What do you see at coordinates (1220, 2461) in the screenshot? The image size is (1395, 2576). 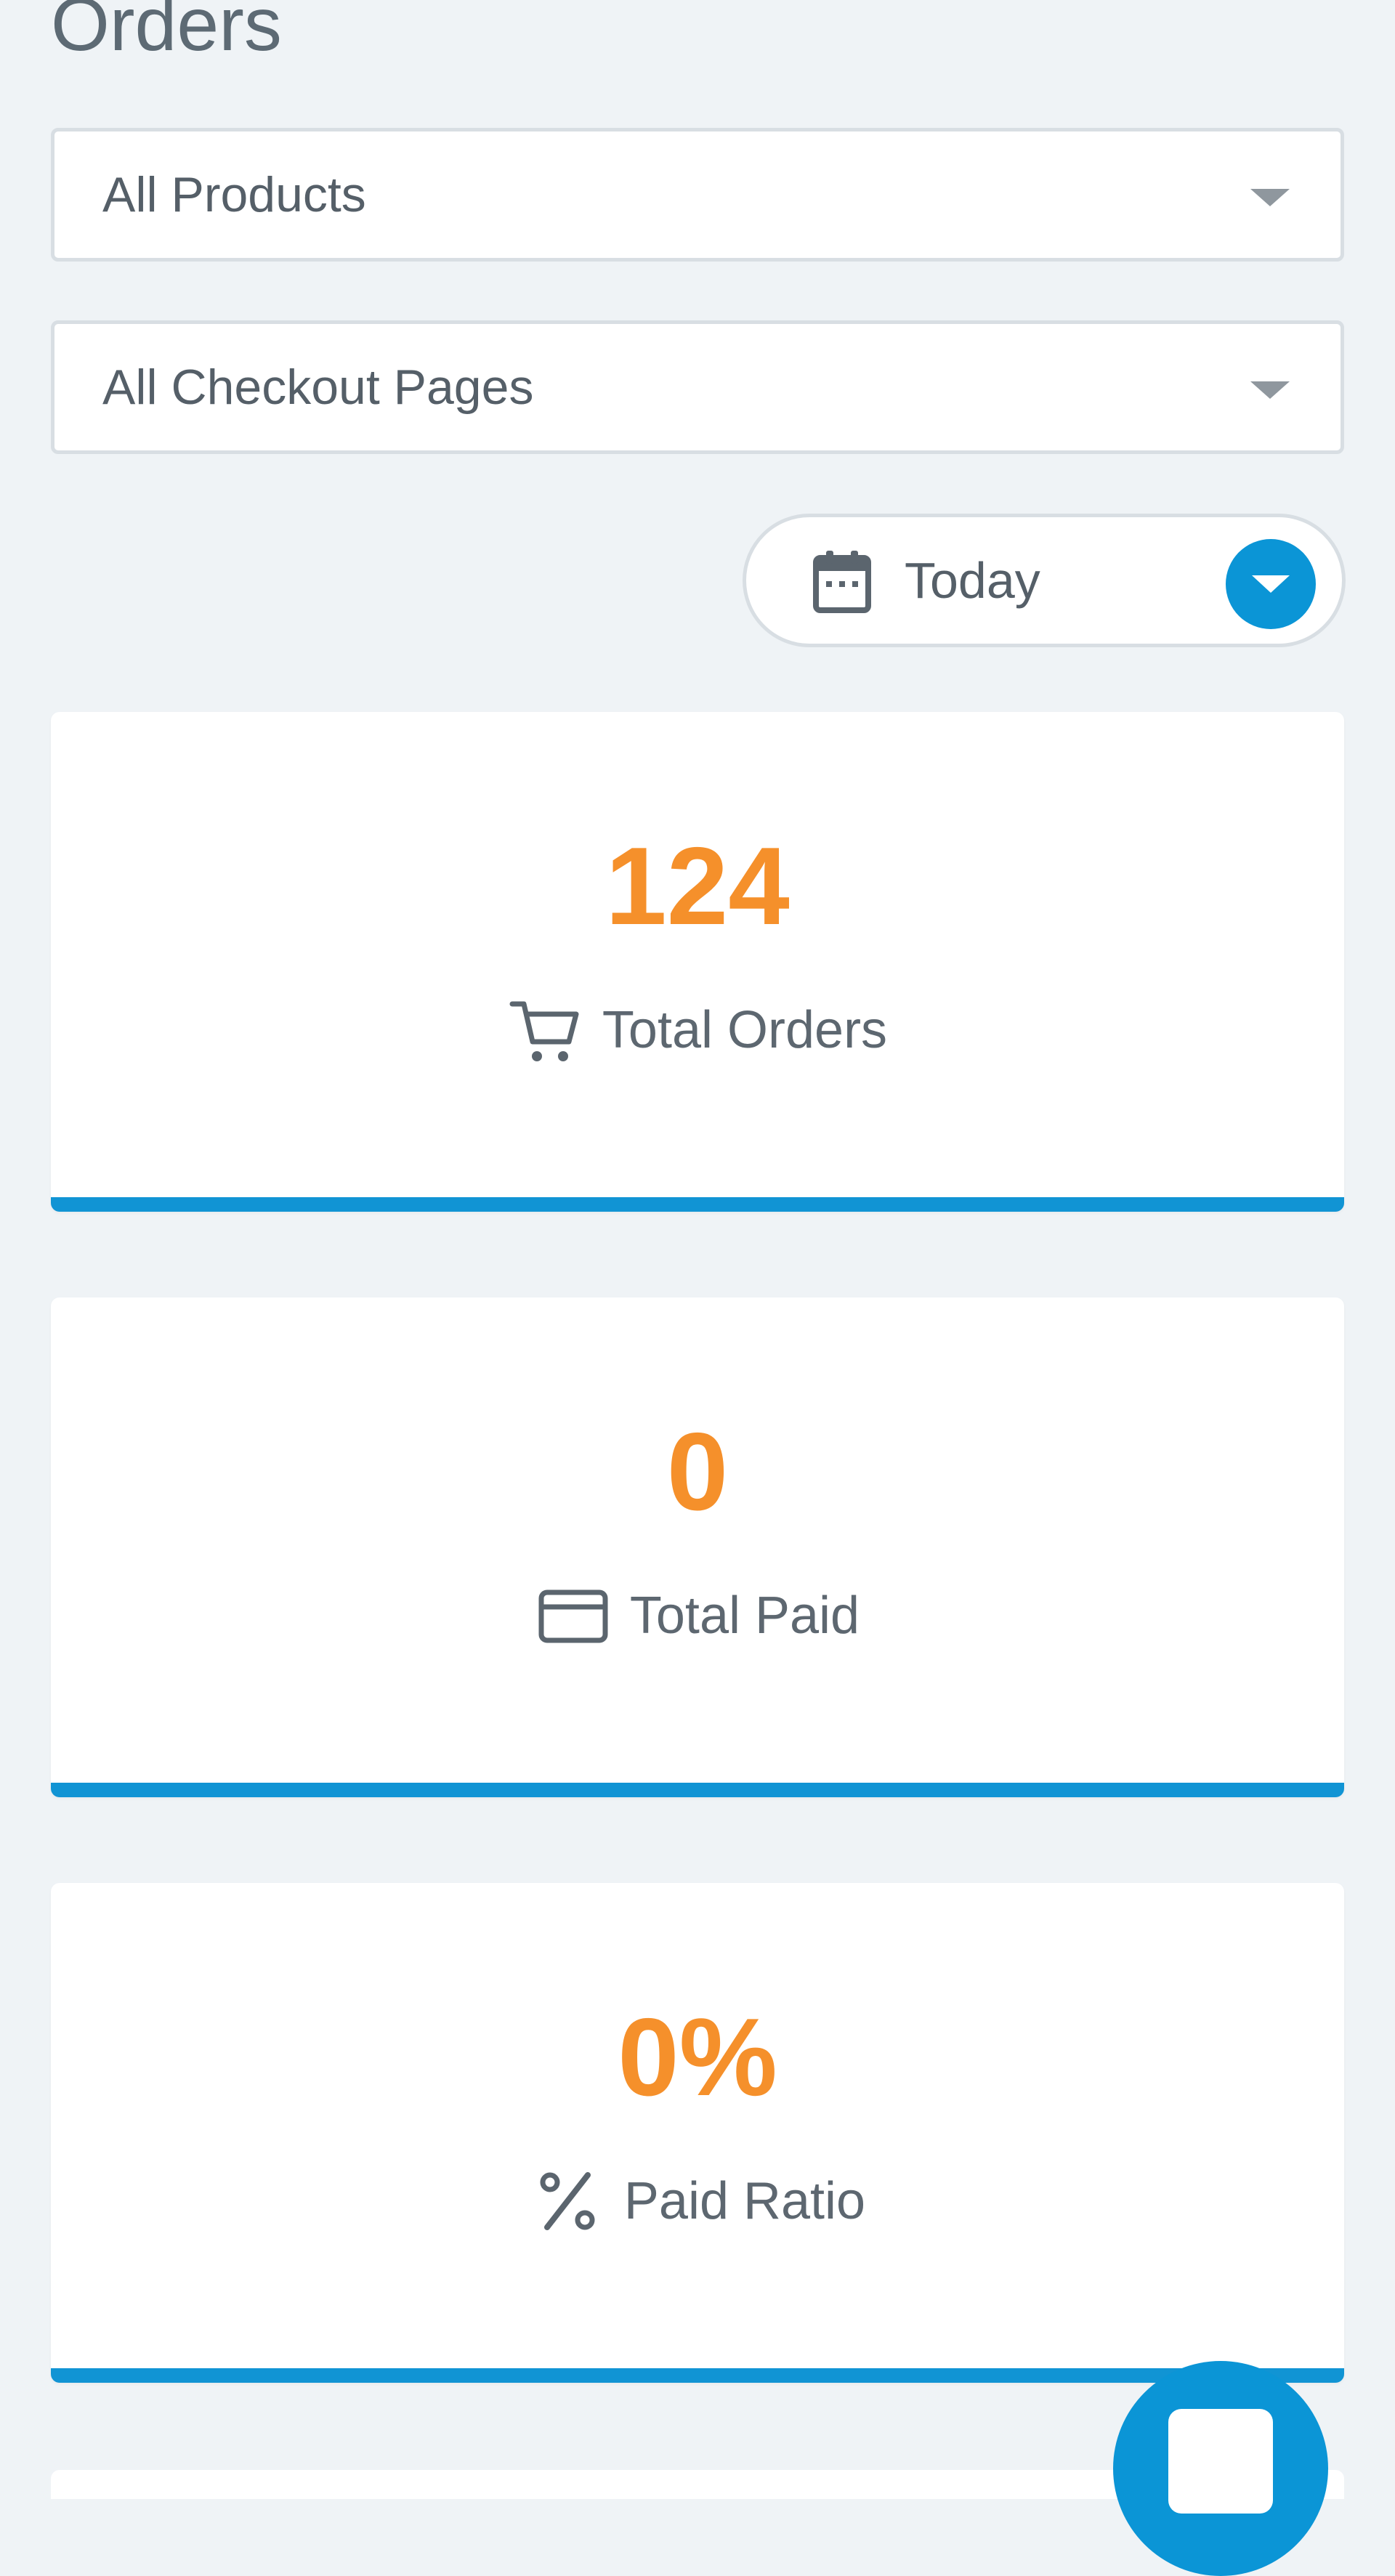 I see `chat-icon` at bounding box center [1220, 2461].